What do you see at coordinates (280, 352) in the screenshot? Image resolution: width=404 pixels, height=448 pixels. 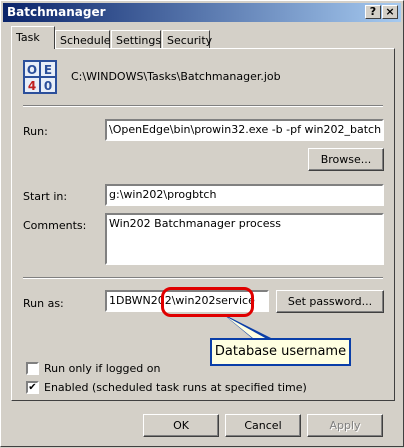 I see `annotation-callout: Database username` at bounding box center [280, 352].